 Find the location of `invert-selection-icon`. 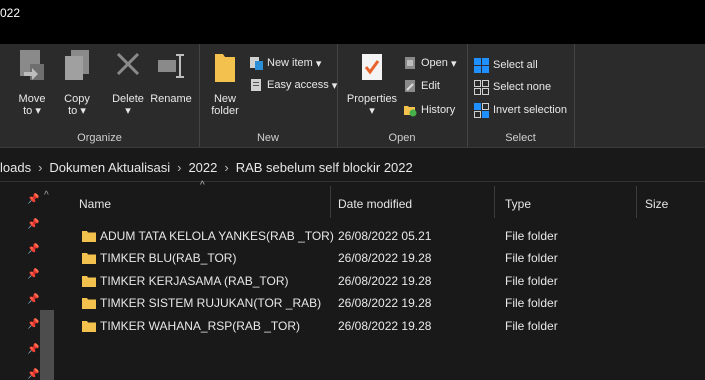

invert-selection-icon is located at coordinates (481, 110).